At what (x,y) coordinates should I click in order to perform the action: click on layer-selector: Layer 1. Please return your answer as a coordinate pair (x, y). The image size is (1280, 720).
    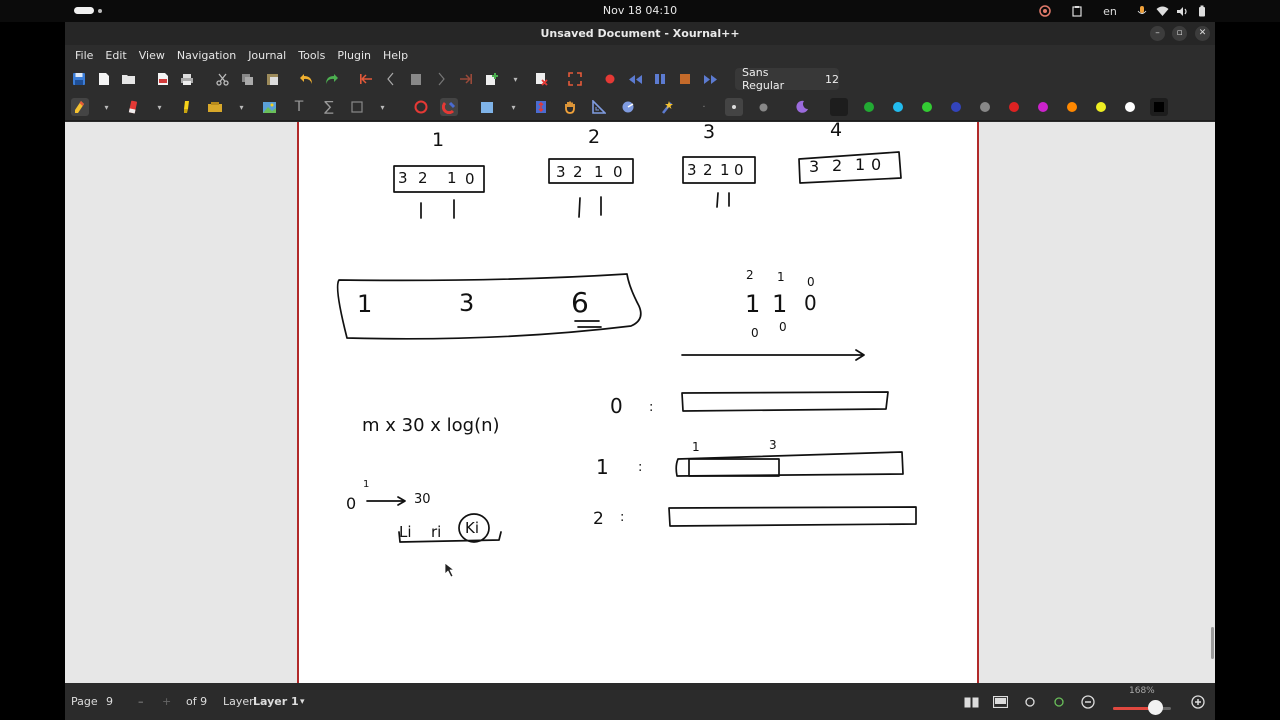
    Looking at the image, I should click on (276, 701).